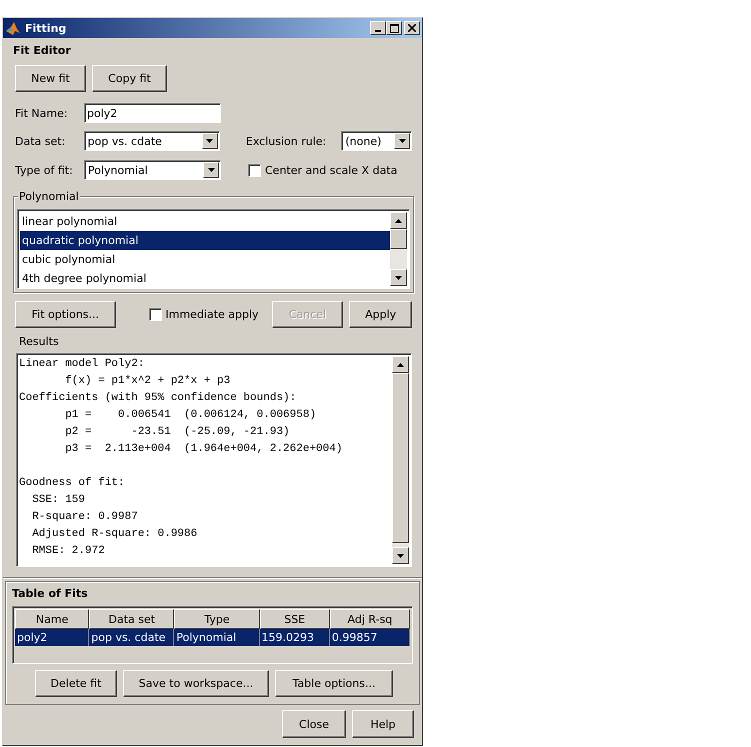 The image size is (751, 747). Describe the element at coordinates (68, 551) in the screenshot. I see `results-line: RMSE: 2.972` at that location.